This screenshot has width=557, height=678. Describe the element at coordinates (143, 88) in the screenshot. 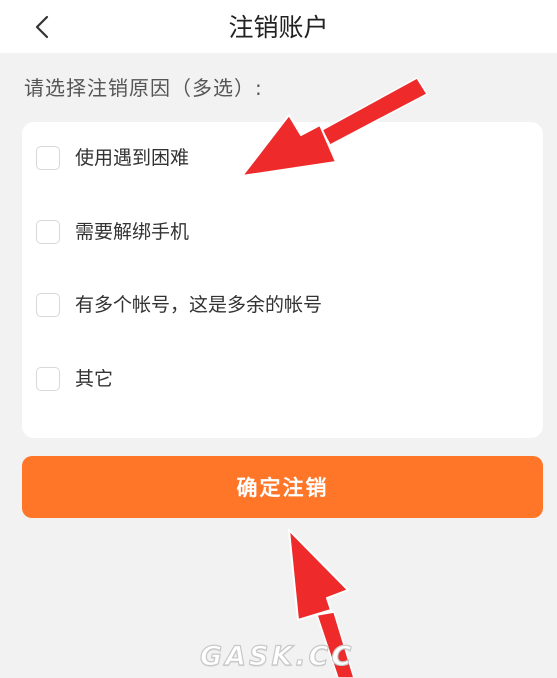

I see `reason-prompt: 请选择注销原因（多选）:` at that location.